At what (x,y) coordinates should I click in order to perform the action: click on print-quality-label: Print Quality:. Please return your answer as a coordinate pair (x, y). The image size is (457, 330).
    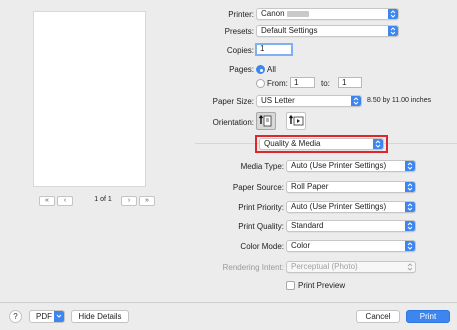
    Looking at the image, I should click on (261, 226).